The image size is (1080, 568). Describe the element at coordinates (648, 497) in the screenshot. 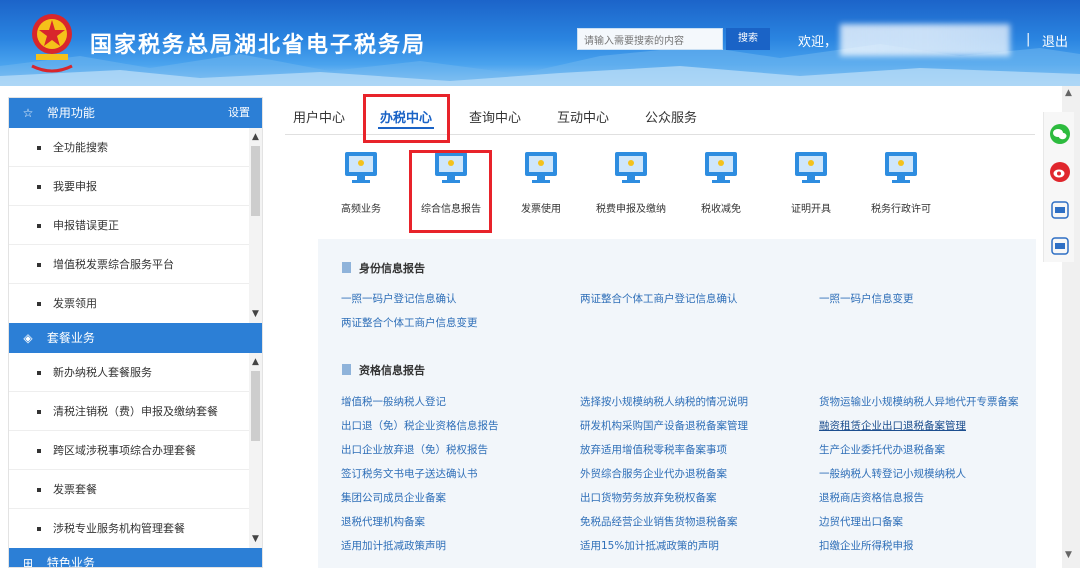

I see `link-item: 出口货物劳务放弃免税权备案` at that location.